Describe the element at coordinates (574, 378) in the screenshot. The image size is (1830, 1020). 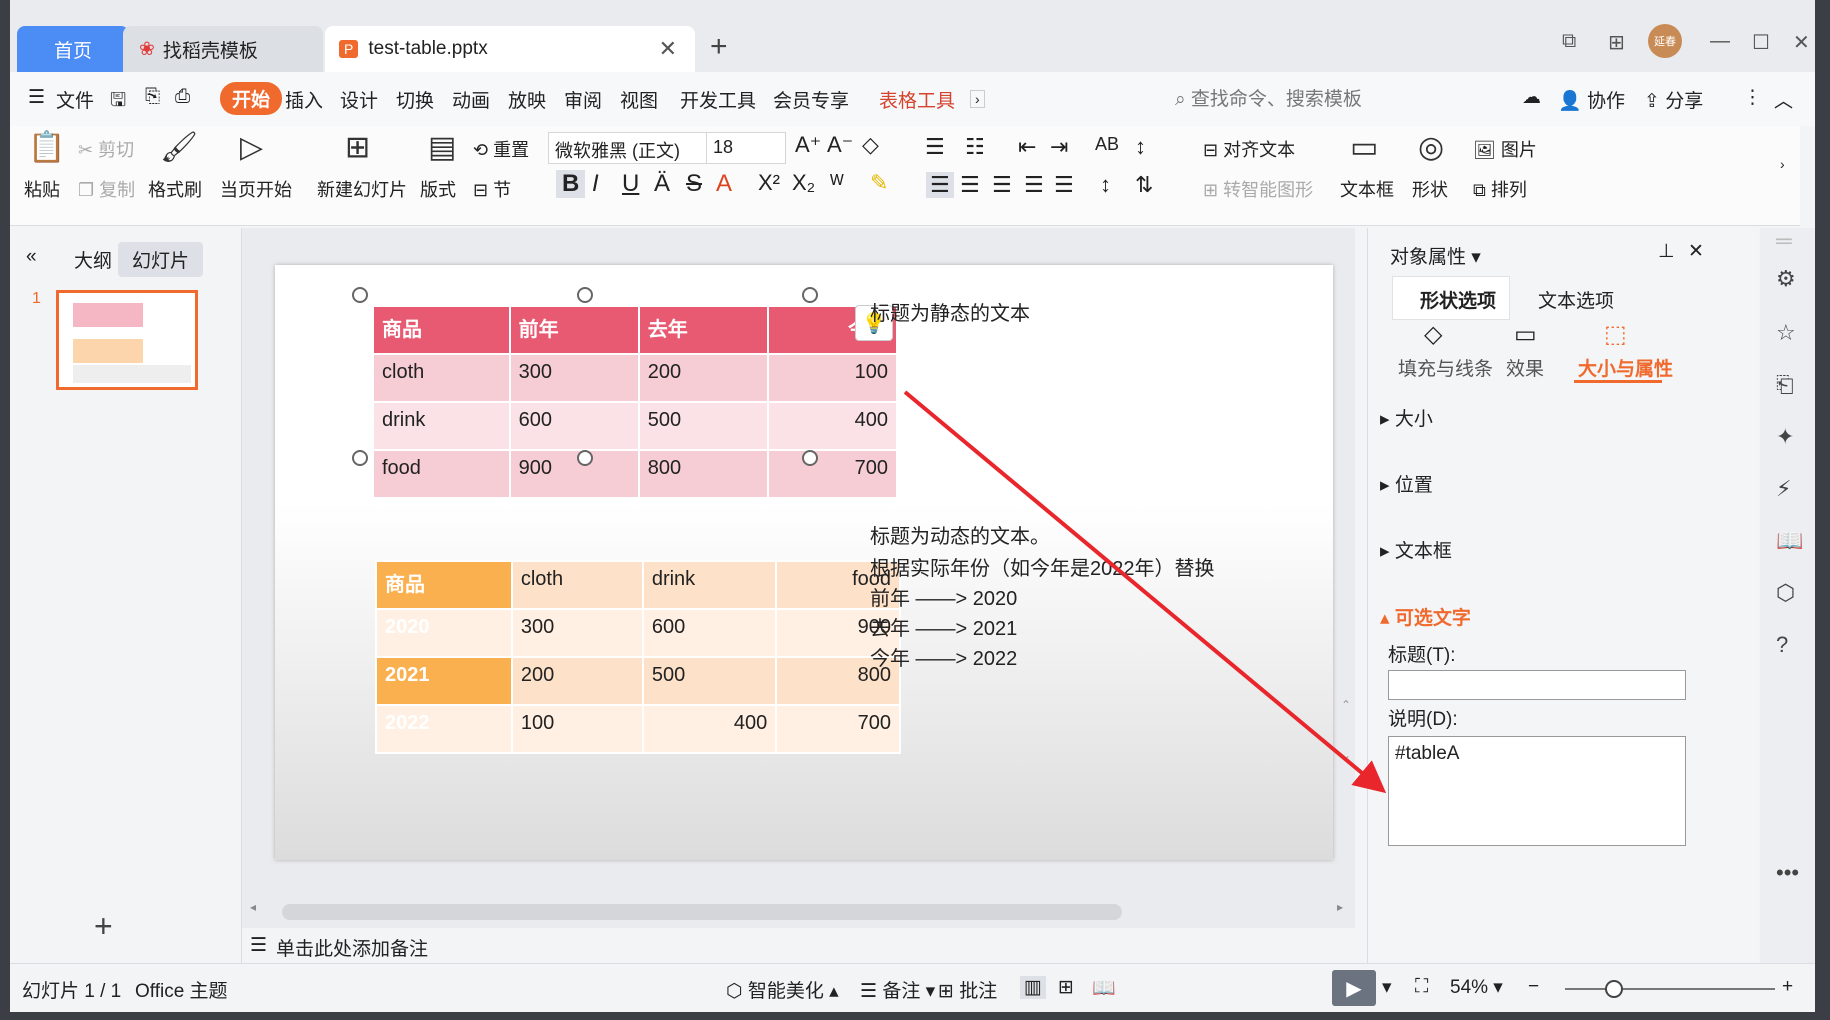
I see `table-cell: 300` at that location.